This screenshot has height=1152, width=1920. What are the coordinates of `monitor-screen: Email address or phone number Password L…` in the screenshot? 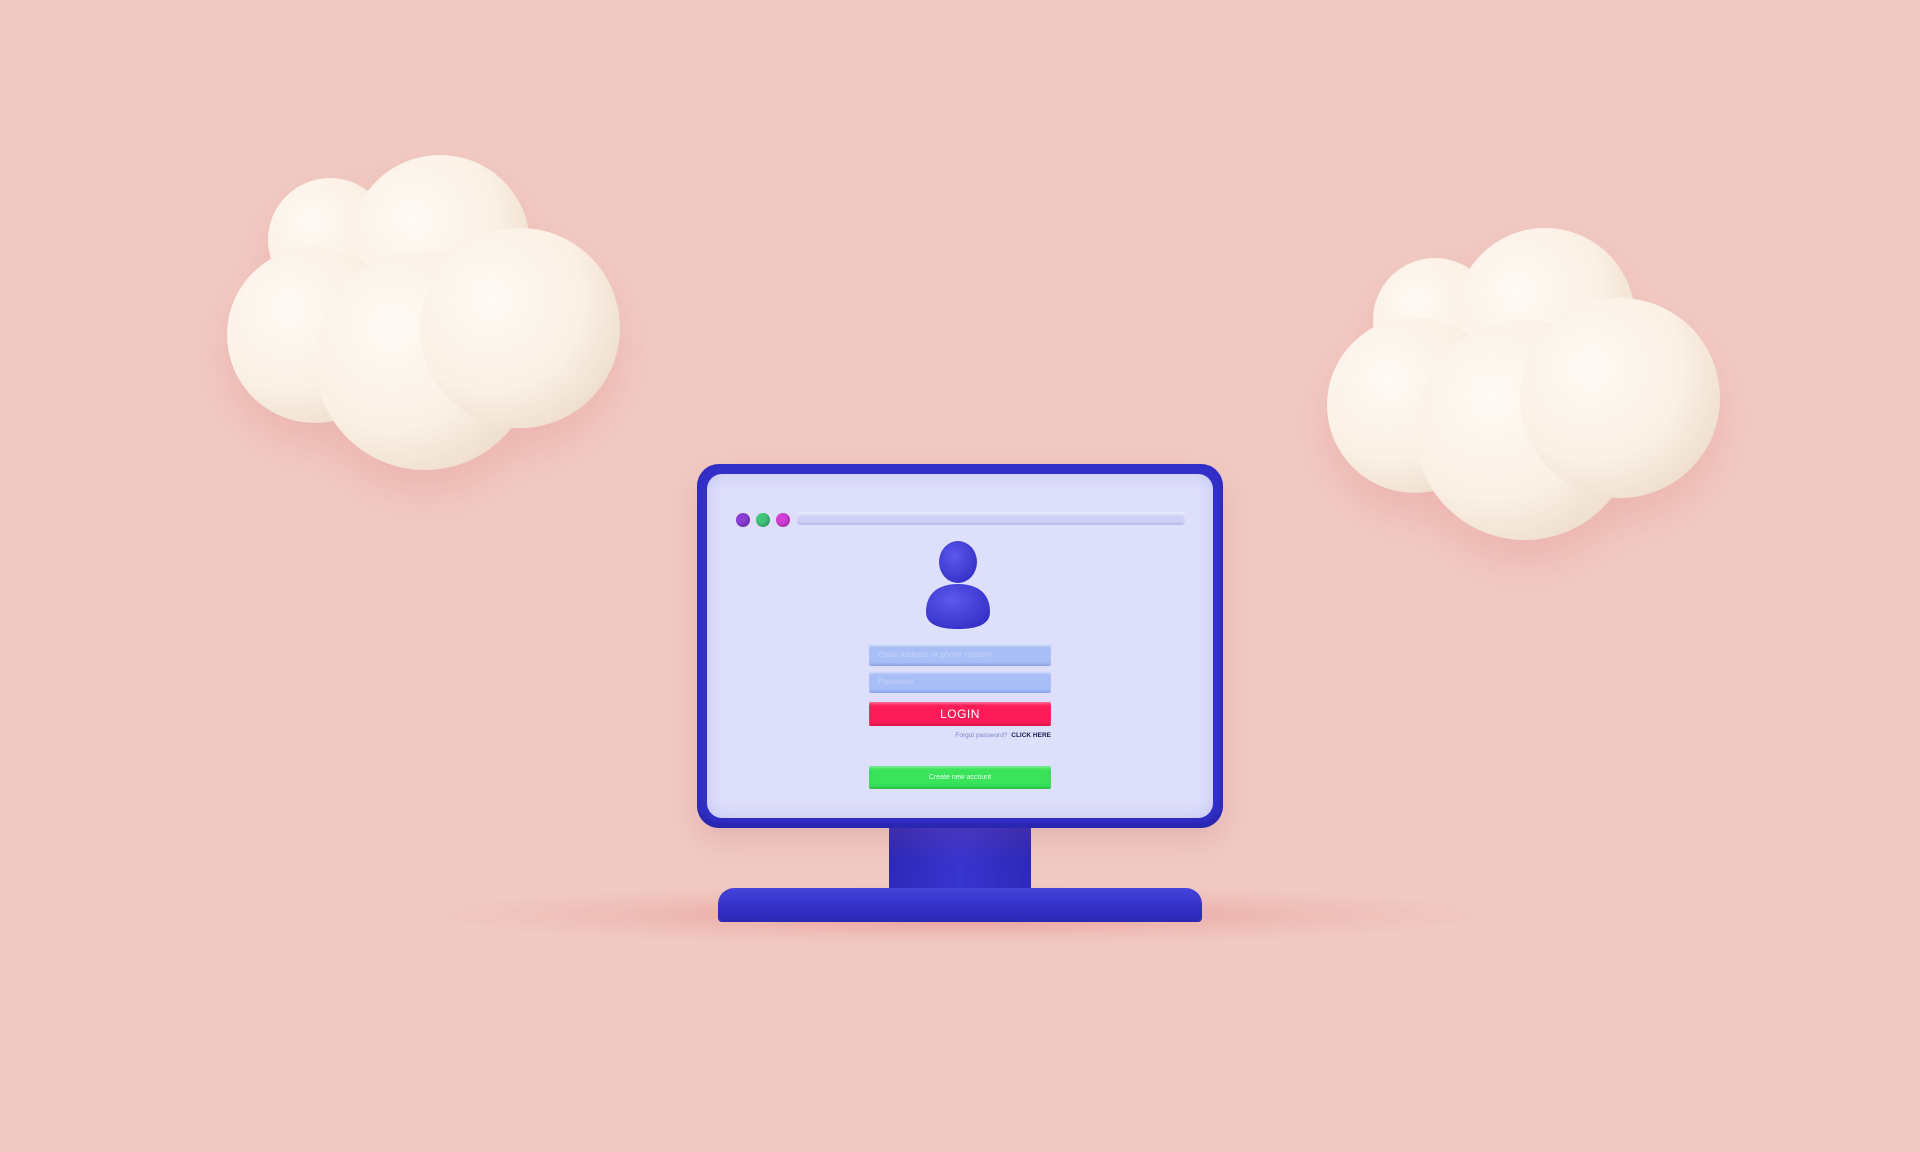 It's located at (960, 646).